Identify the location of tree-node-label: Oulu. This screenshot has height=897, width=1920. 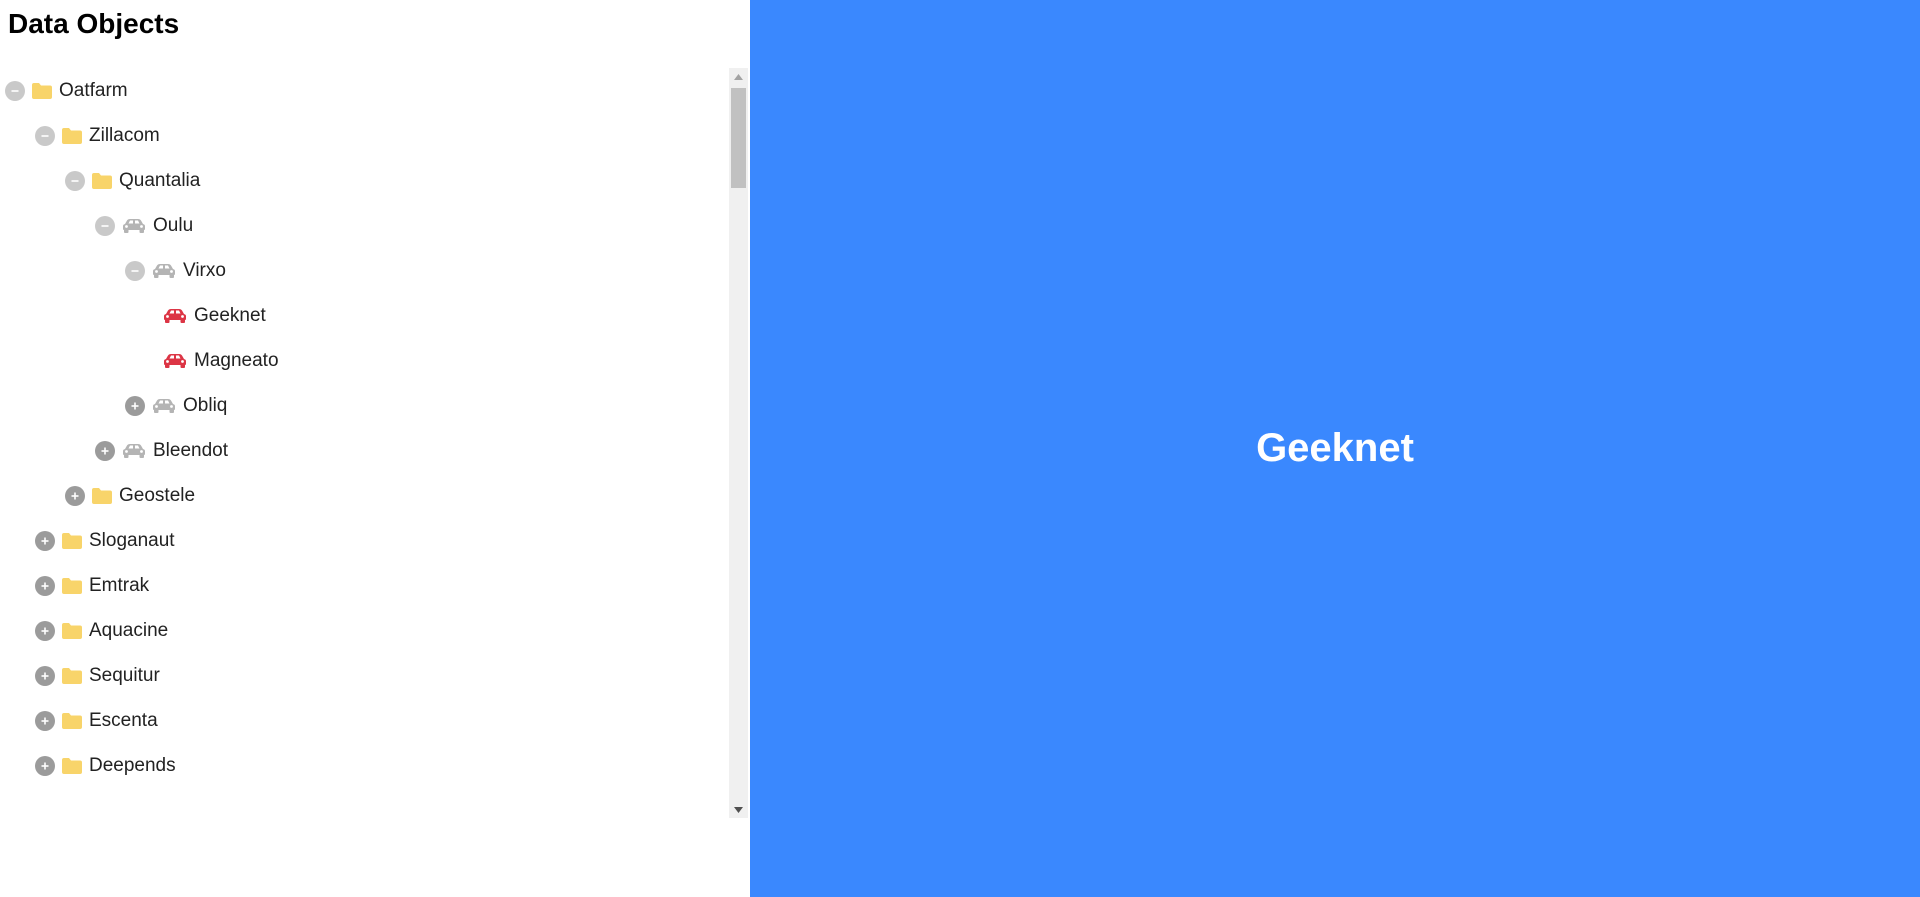
(173, 225).